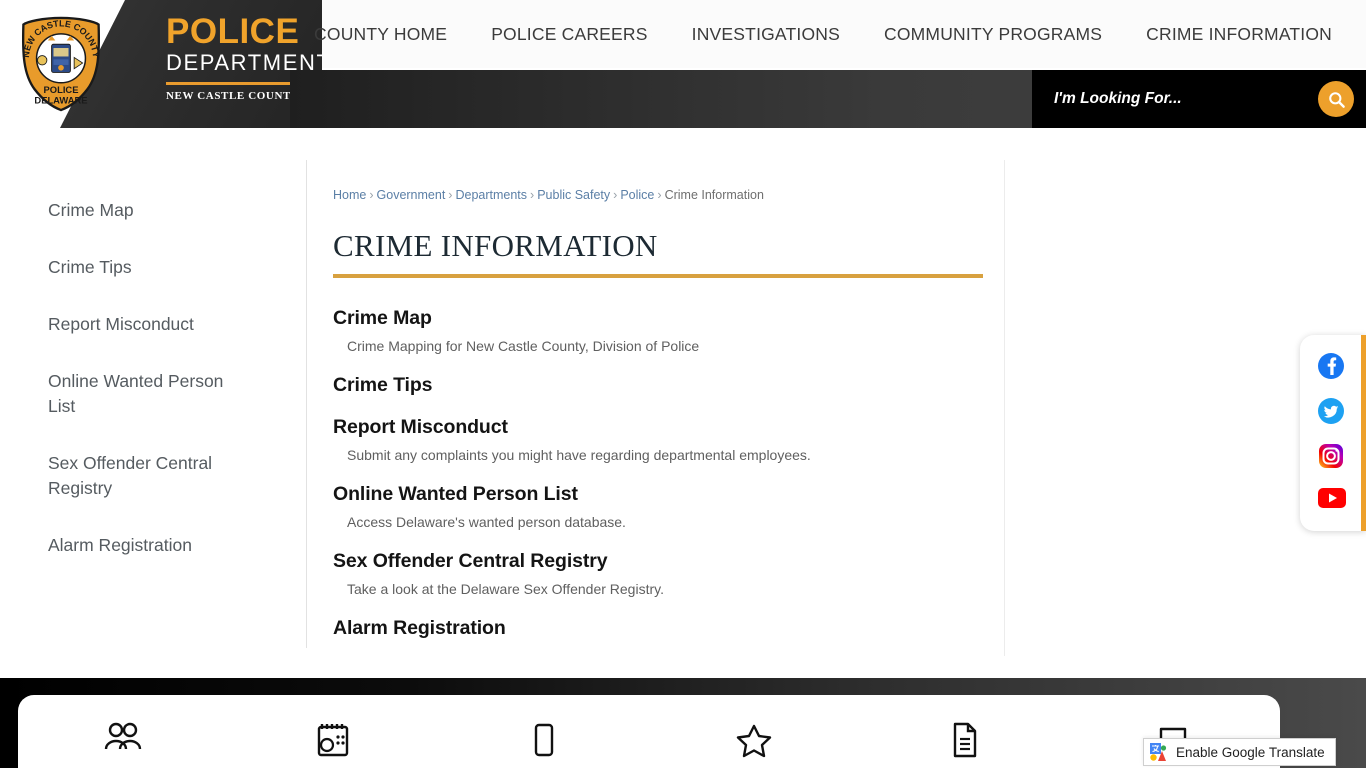 This screenshot has width=1366, height=768. What do you see at coordinates (148, 545) in the screenshot?
I see `sidebar-item-alarm-registration: Alarm Registration` at bounding box center [148, 545].